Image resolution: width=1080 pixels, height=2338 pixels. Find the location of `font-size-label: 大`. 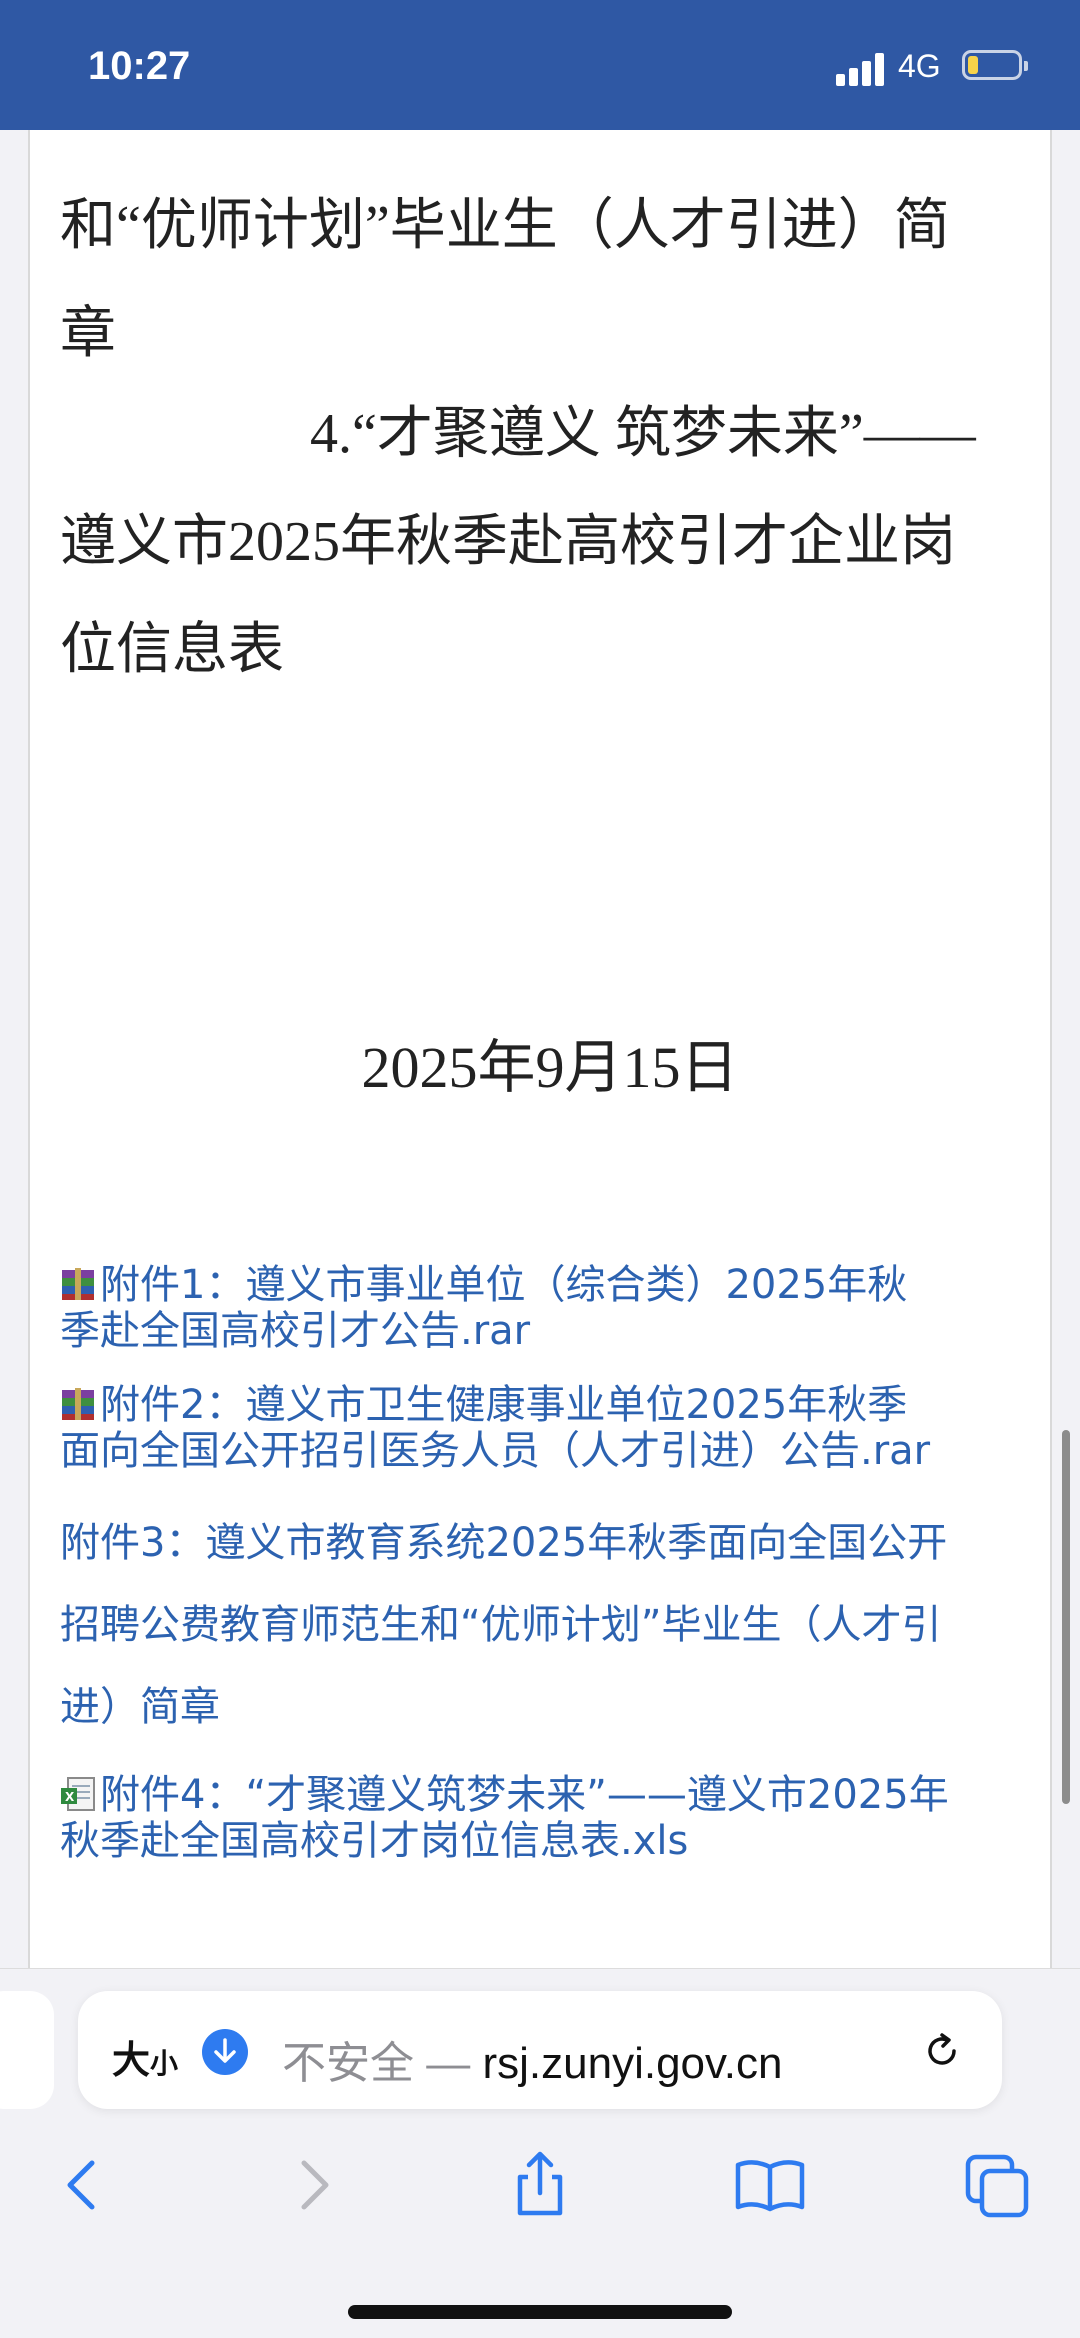

font-size-label: 大 is located at coordinates (131, 2060).